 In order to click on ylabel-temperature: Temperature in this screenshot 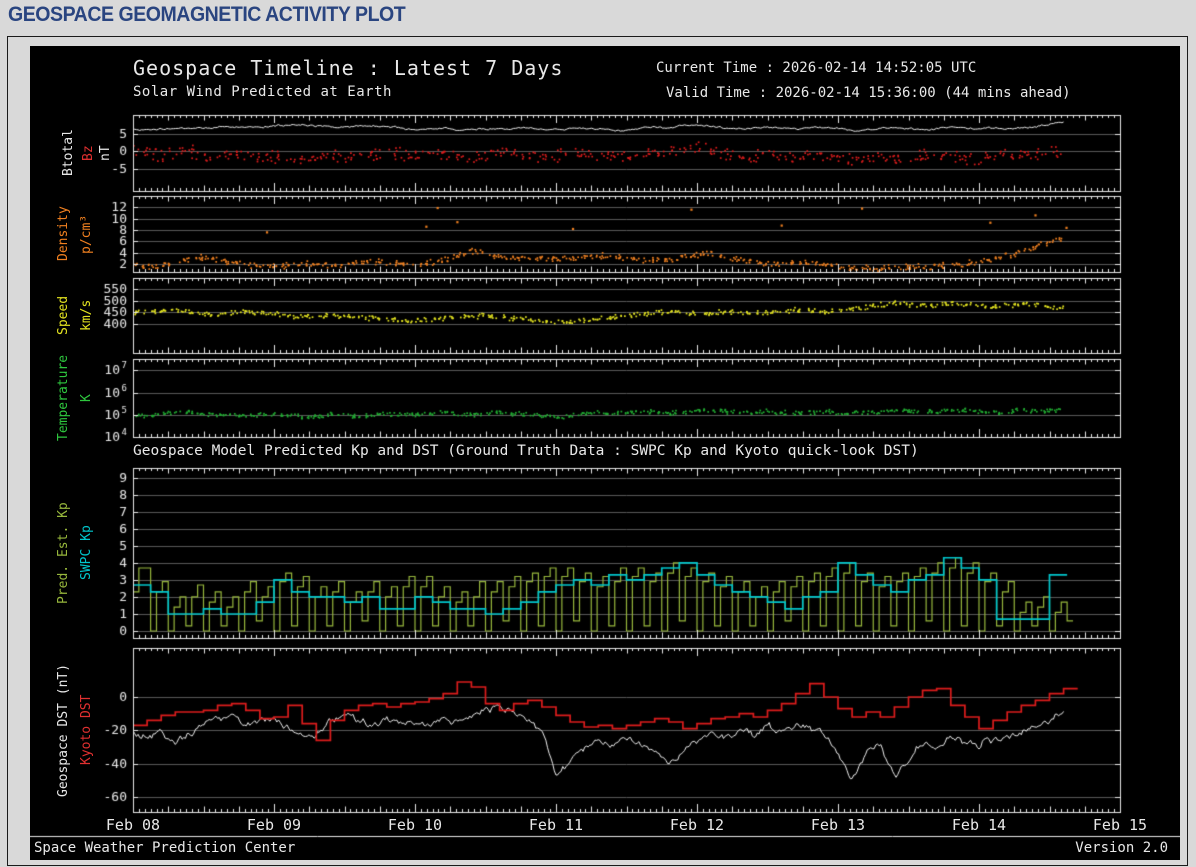, I will do `click(63, 398)`.